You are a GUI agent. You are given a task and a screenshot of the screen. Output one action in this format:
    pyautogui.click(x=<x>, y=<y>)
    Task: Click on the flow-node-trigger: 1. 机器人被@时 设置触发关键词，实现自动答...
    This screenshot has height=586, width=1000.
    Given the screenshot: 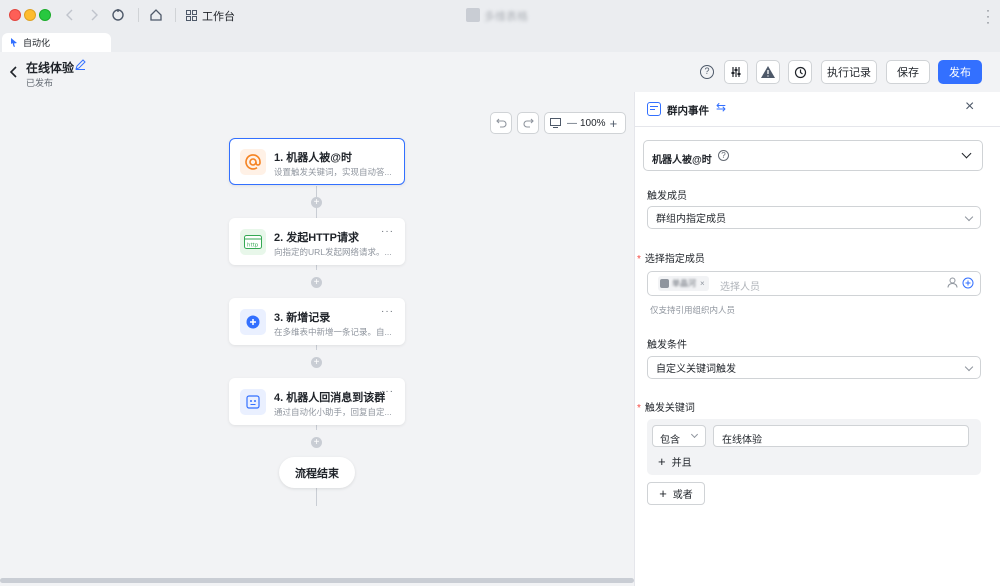 What is the action you would take?
    pyautogui.click(x=317, y=161)
    